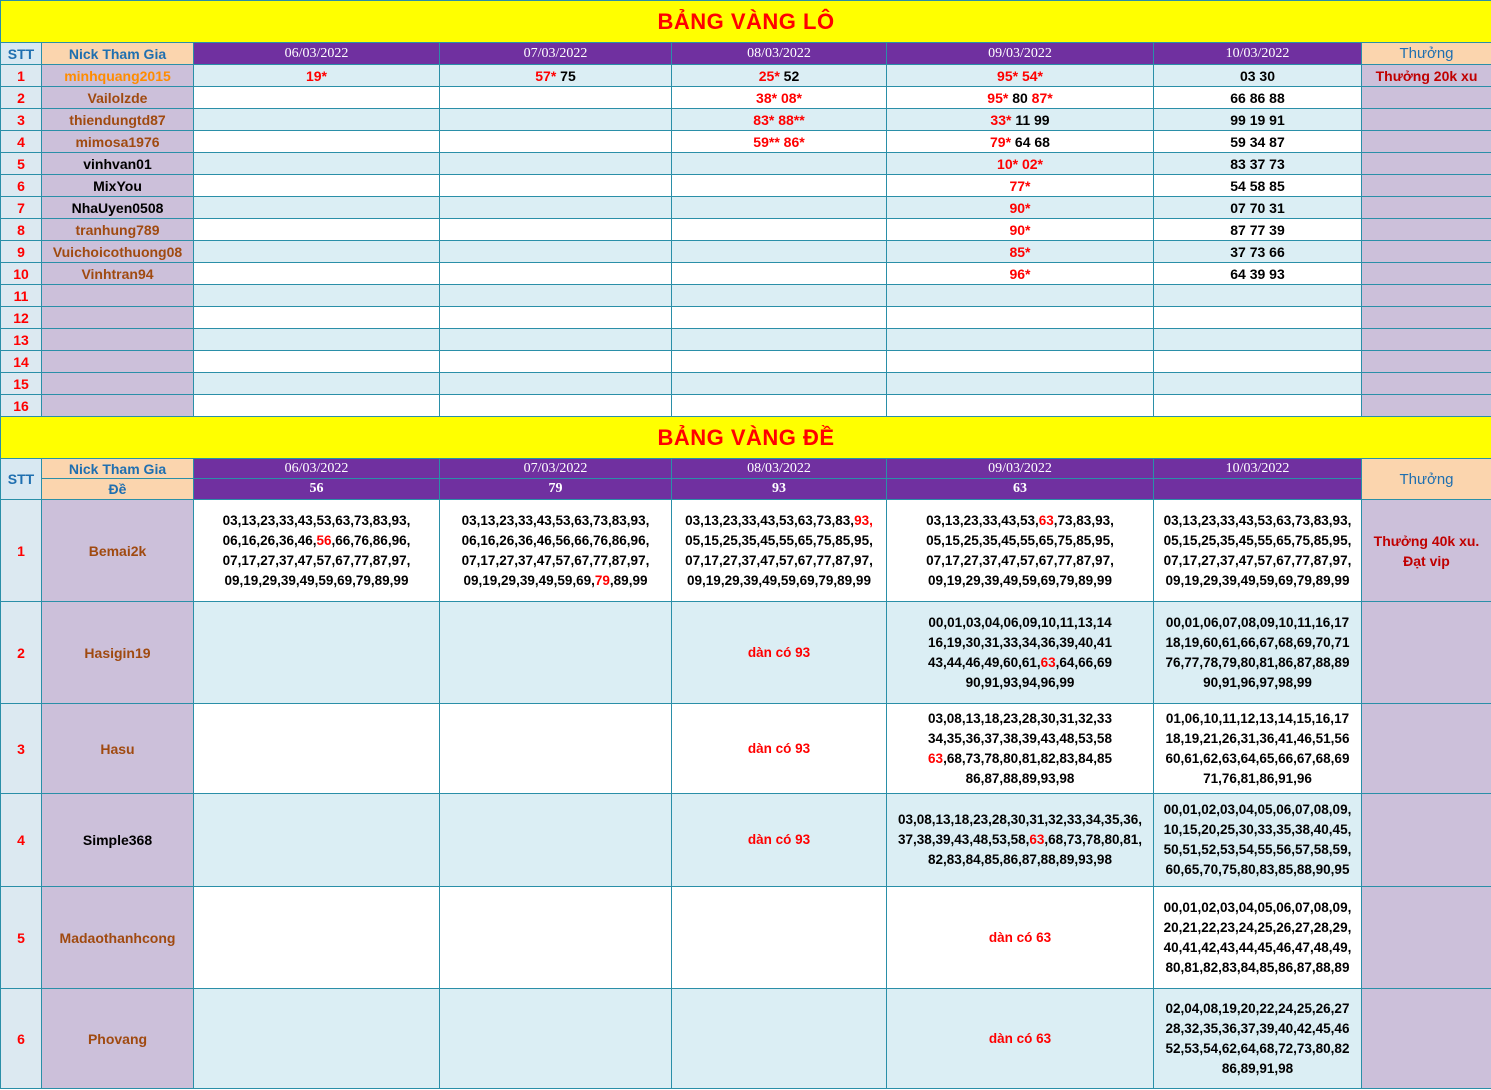 The width and height of the screenshot is (1491, 1090). I want to click on lo-header-date: 07/03/2022, so click(555, 53).